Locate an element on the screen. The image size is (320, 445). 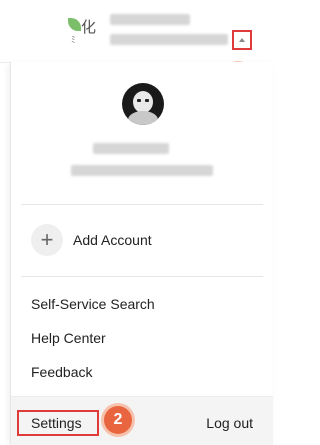
add-account-button: + Add Account is located at coordinates (141, 240).